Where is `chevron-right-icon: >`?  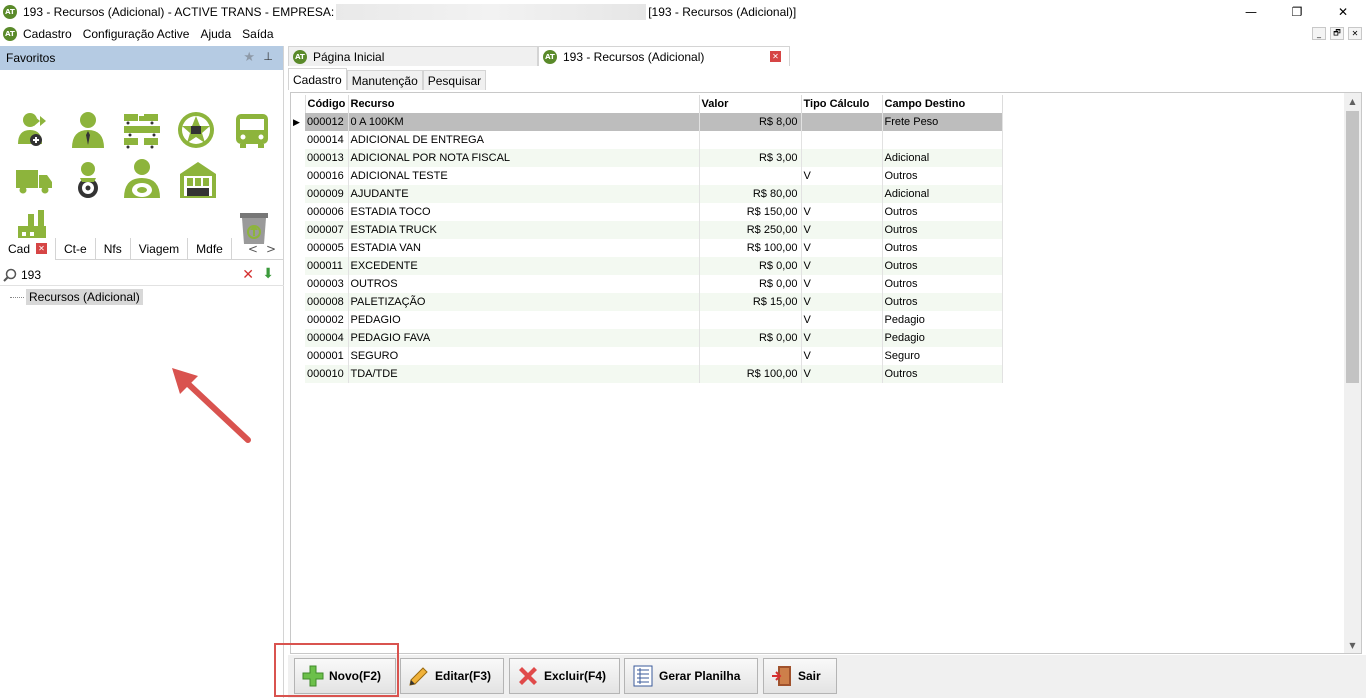 chevron-right-icon: > is located at coordinates (271, 249).